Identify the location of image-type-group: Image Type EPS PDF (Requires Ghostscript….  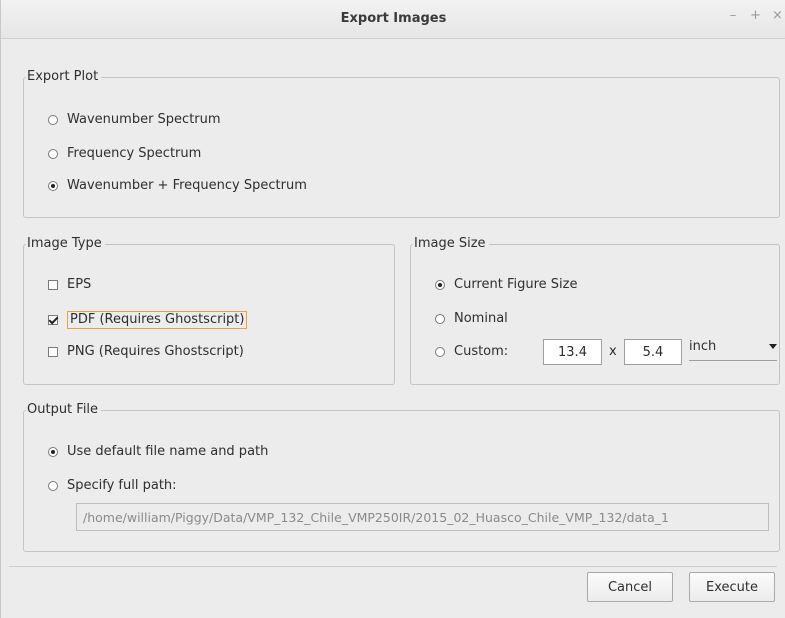
(209, 310).